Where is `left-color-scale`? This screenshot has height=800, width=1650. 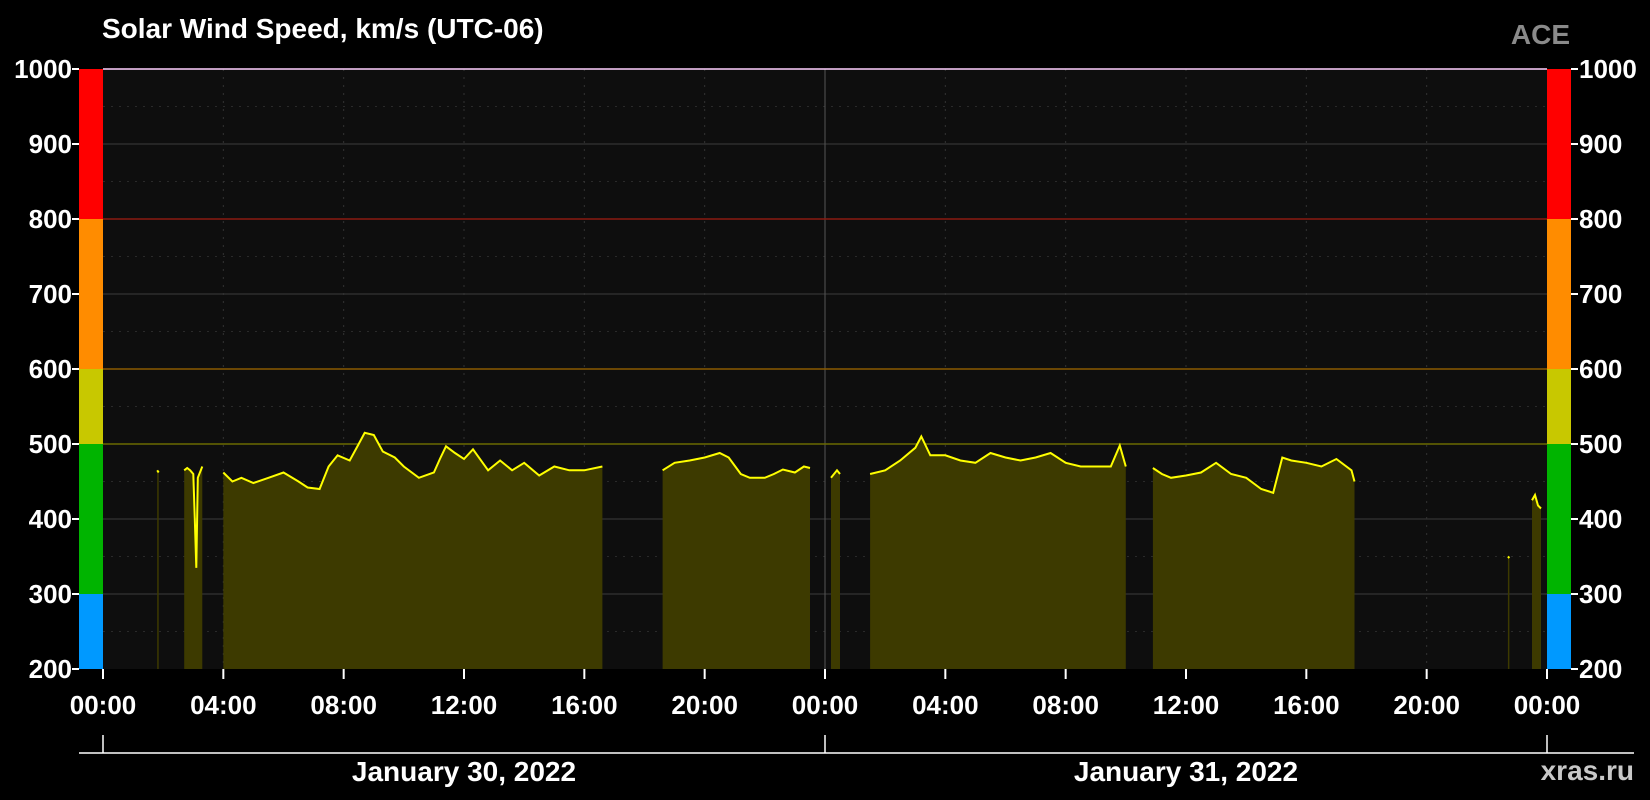
left-color-scale is located at coordinates (91, 369).